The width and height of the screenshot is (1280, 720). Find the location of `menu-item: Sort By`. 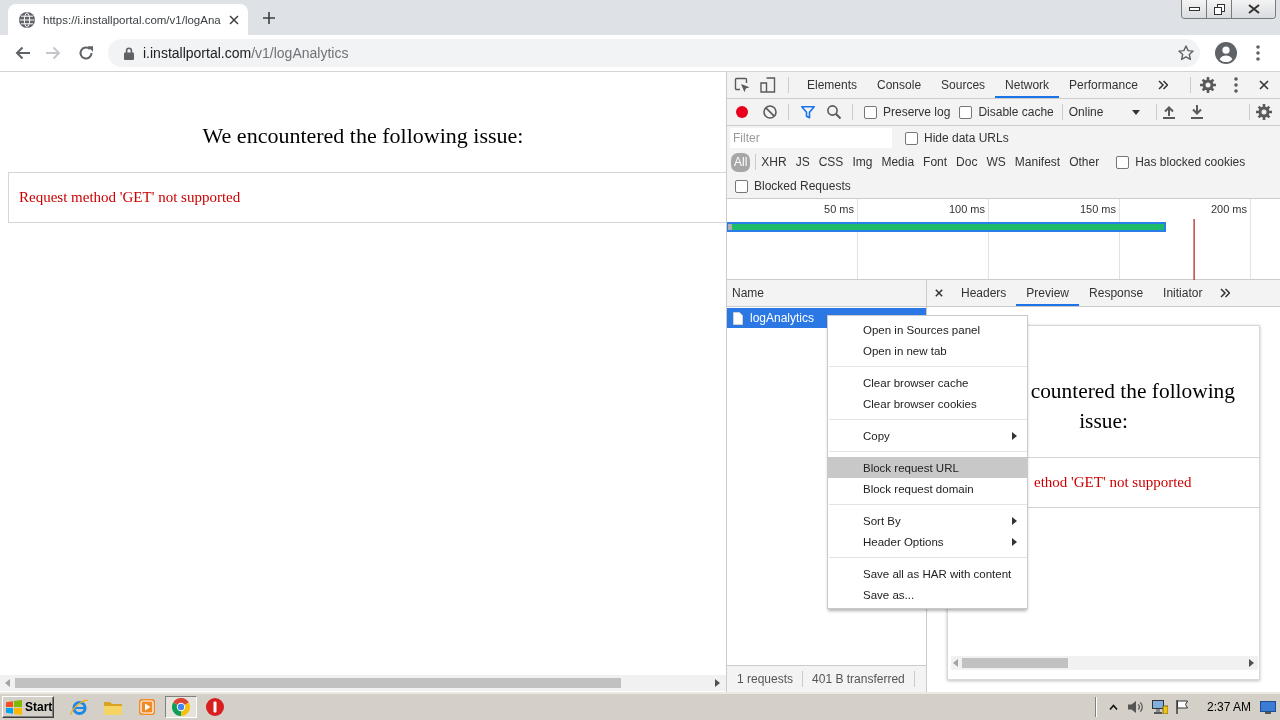

menu-item: Sort By is located at coordinates (927, 520).